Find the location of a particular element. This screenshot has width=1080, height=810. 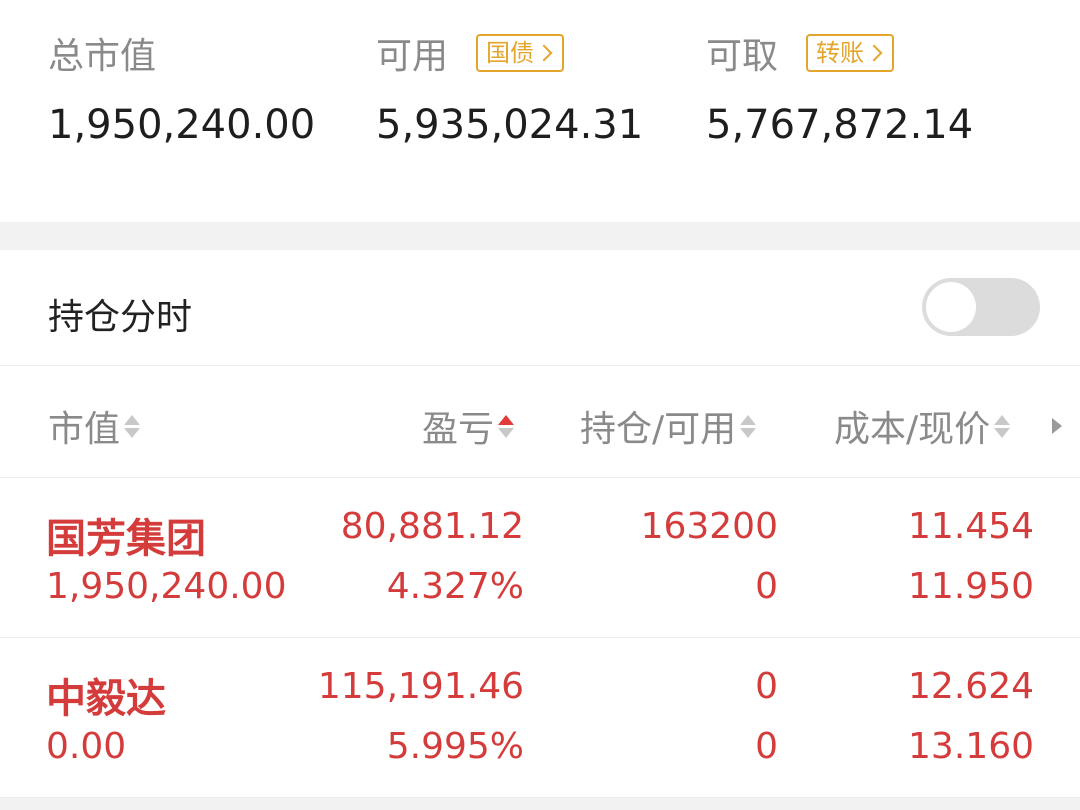

stock-market-value: 1,950,240.00 is located at coordinates (166, 586).